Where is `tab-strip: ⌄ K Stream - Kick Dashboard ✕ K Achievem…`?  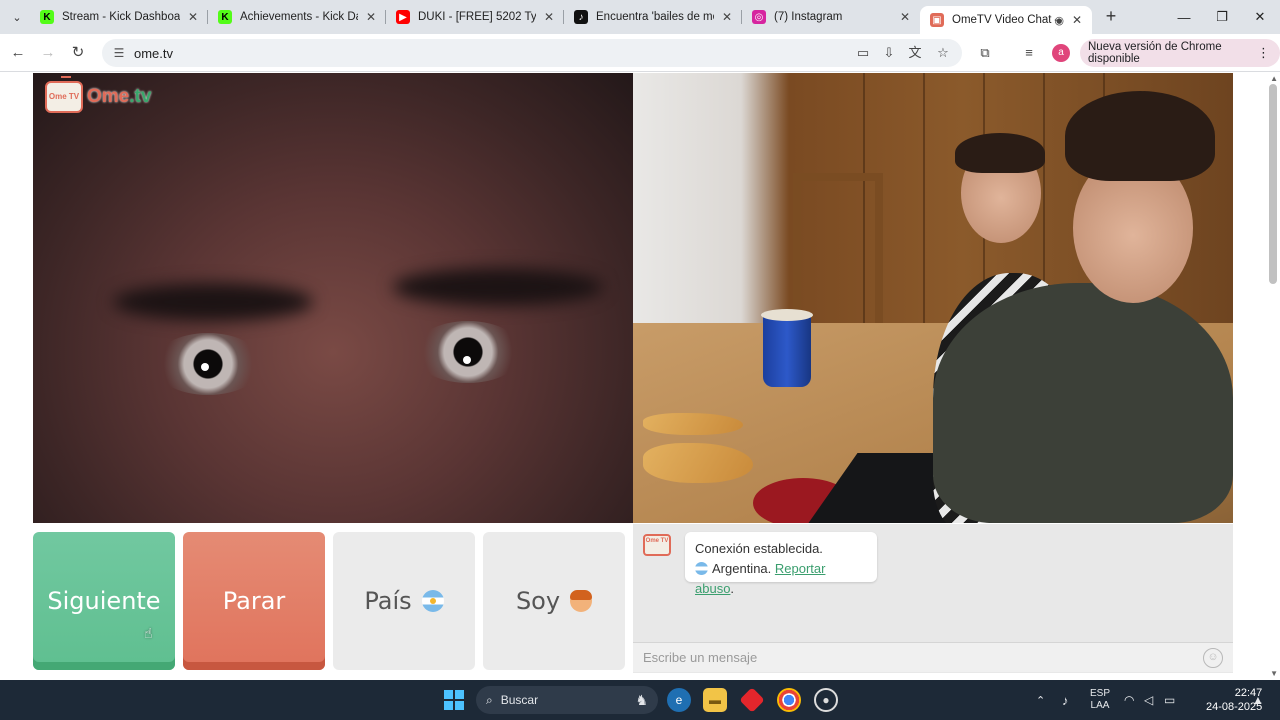
tab-strip: ⌄ K Stream - Kick Dashboard ✕ K Achievem… is located at coordinates (640, 17).